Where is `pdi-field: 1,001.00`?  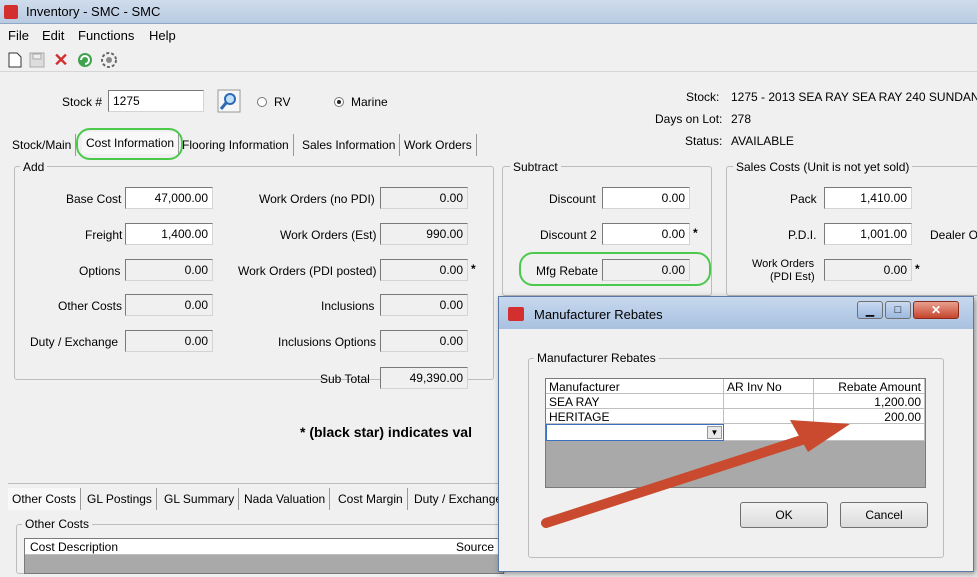
pdi-field: 1,001.00 is located at coordinates (868, 234).